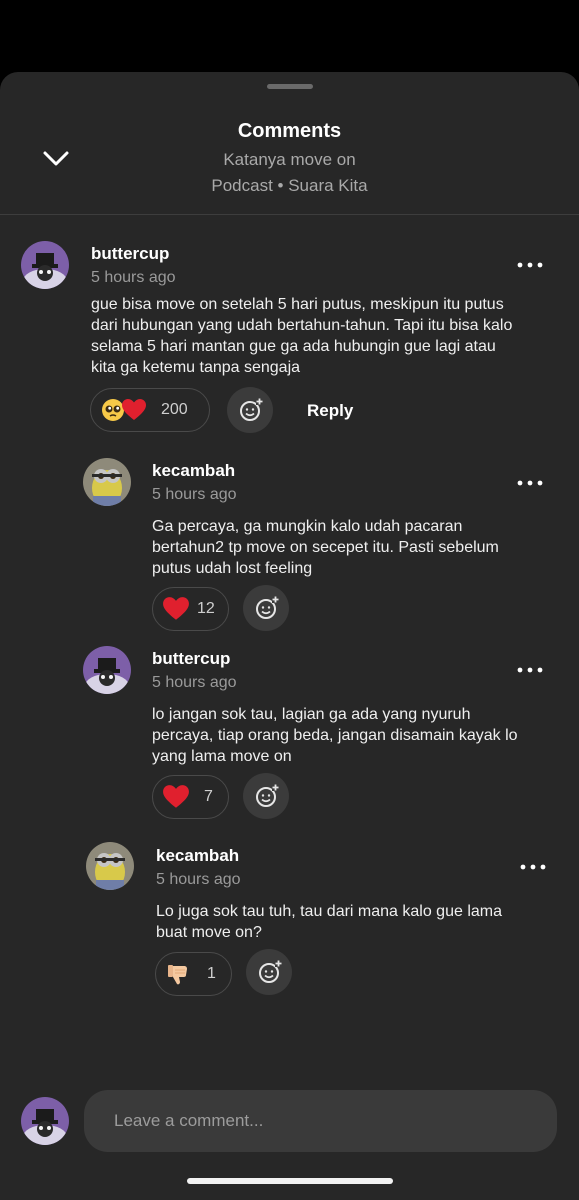  Describe the element at coordinates (206, 608) in the screenshot. I see `reaction-count: 12` at that location.